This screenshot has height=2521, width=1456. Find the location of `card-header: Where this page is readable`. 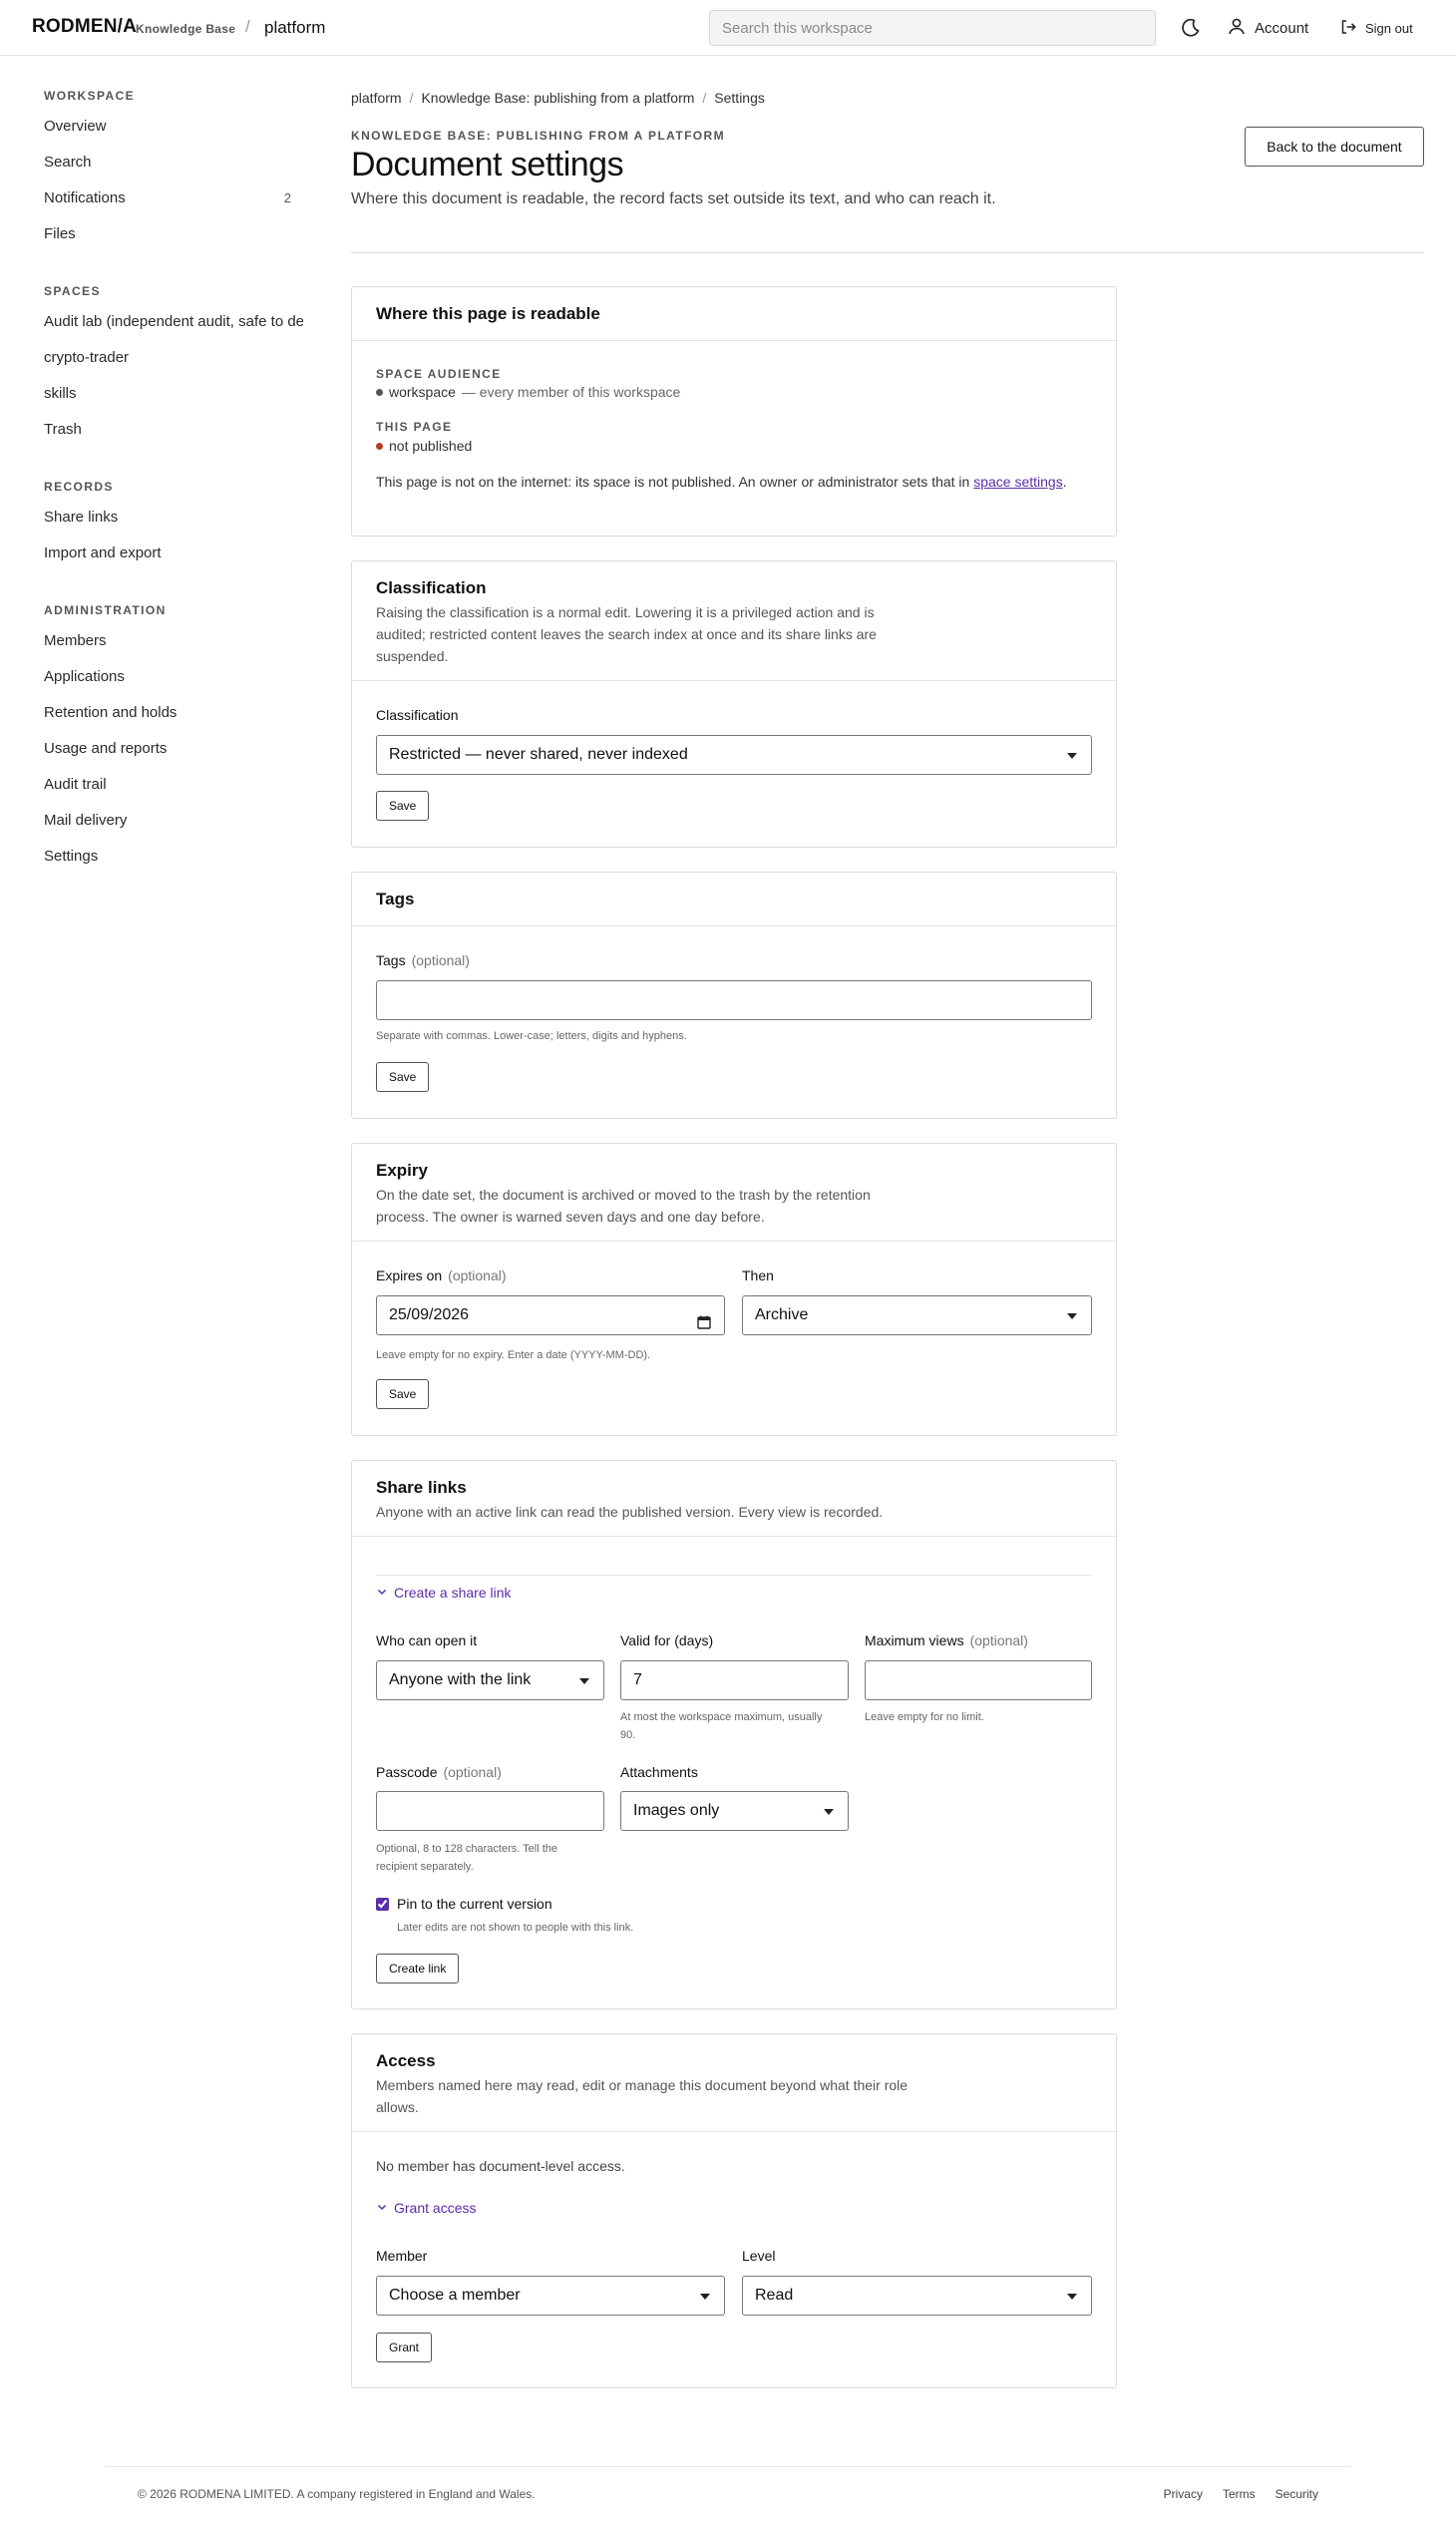

card-header: Where this page is readable is located at coordinates (734, 314).